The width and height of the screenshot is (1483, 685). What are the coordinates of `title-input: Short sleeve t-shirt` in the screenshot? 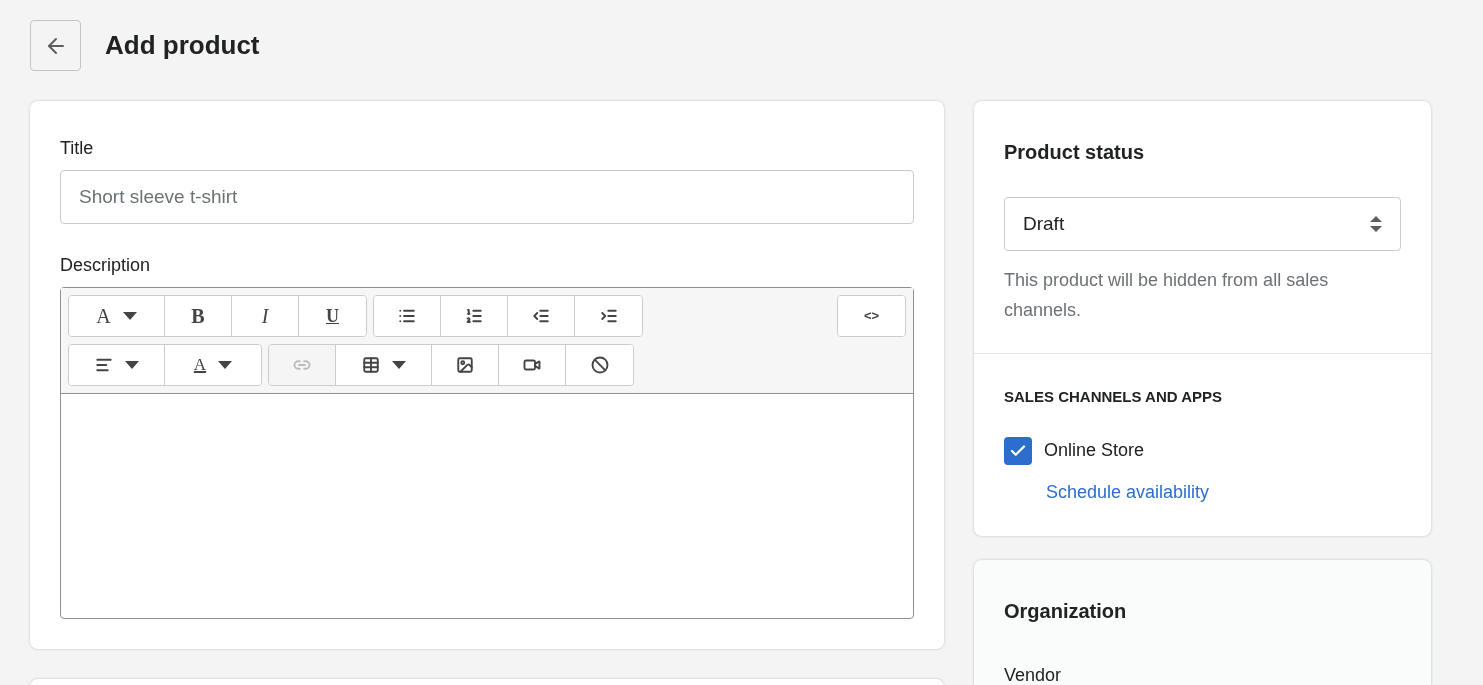 It's located at (487, 197).